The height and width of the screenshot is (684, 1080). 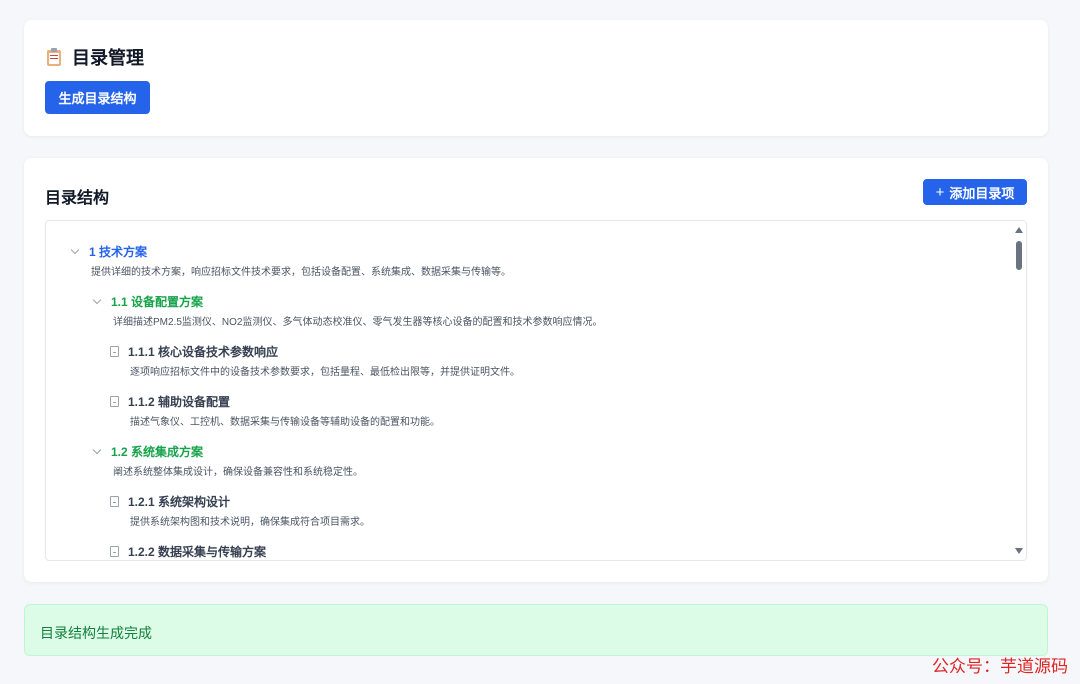 What do you see at coordinates (1019, 230) in the screenshot?
I see `scroll-up-arrow-icon` at bounding box center [1019, 230].